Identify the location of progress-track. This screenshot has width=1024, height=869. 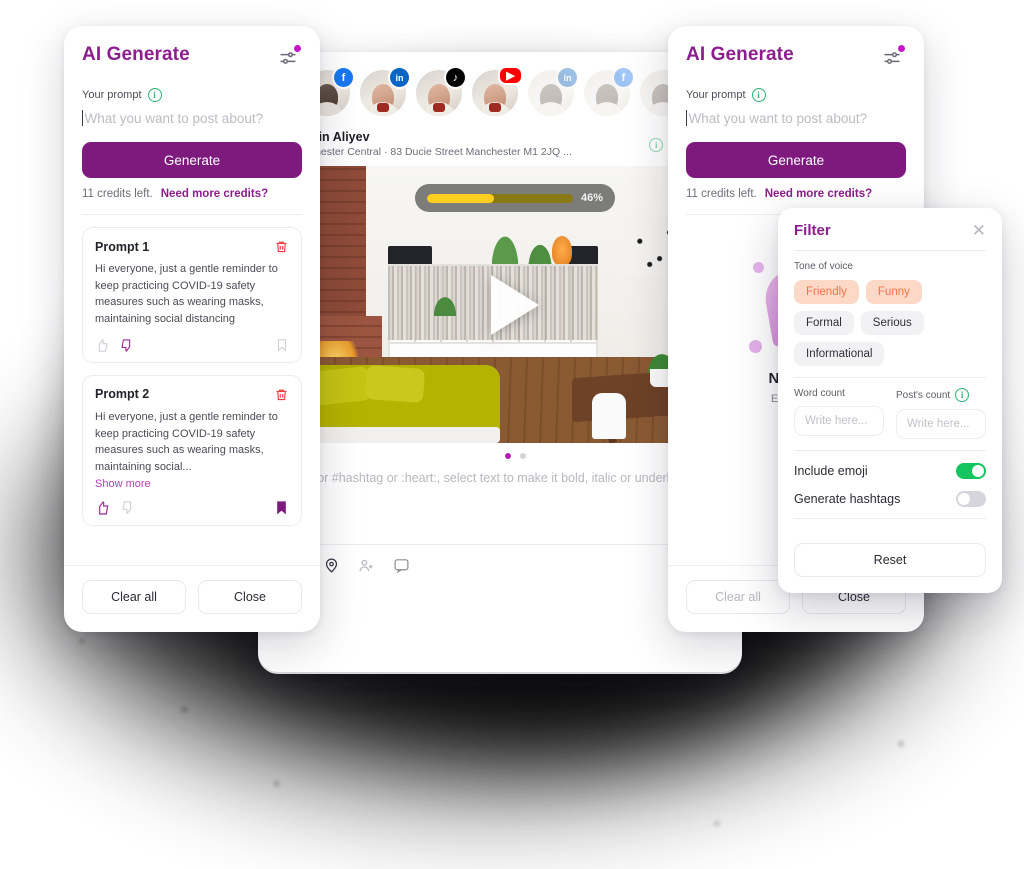
(500, 198).